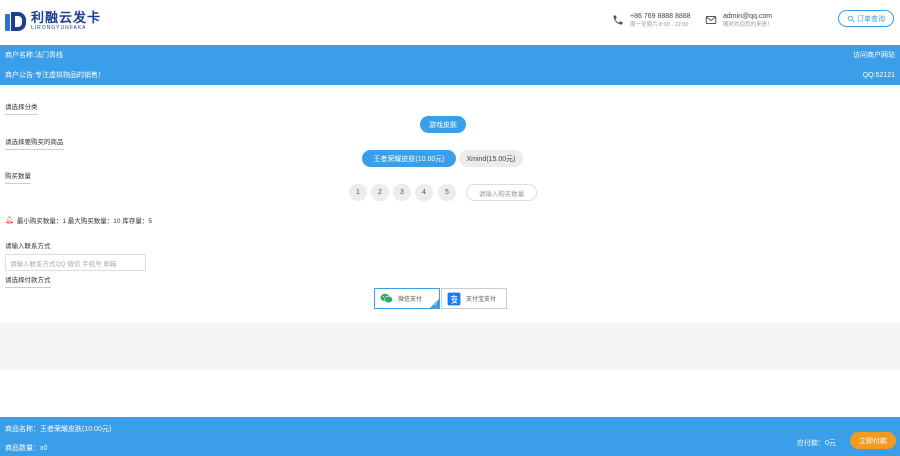  What do you see at coordinates (748, 16) in the screenshot?
I see `email-address: admin@qq.com` at bounding box center [748, 16].